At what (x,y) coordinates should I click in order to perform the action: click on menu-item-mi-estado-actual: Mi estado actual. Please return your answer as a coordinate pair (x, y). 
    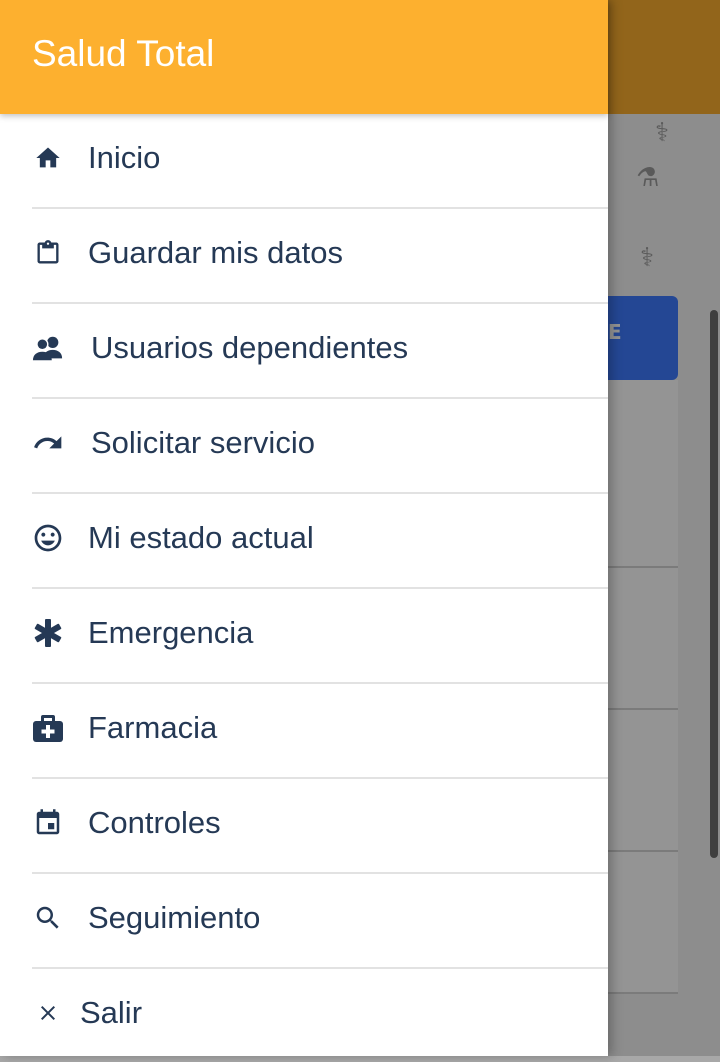
    Looking at the image, I should click on (320, 541).